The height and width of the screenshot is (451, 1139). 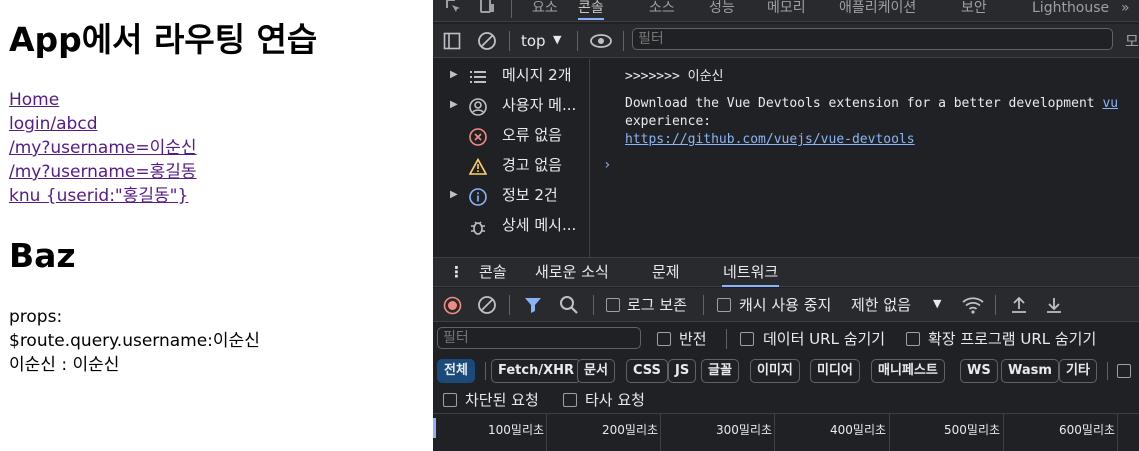 What do you see at coordinates (36, 317) in the screenshot?
I see `props-label: props:` at bounding box center [36, 317].